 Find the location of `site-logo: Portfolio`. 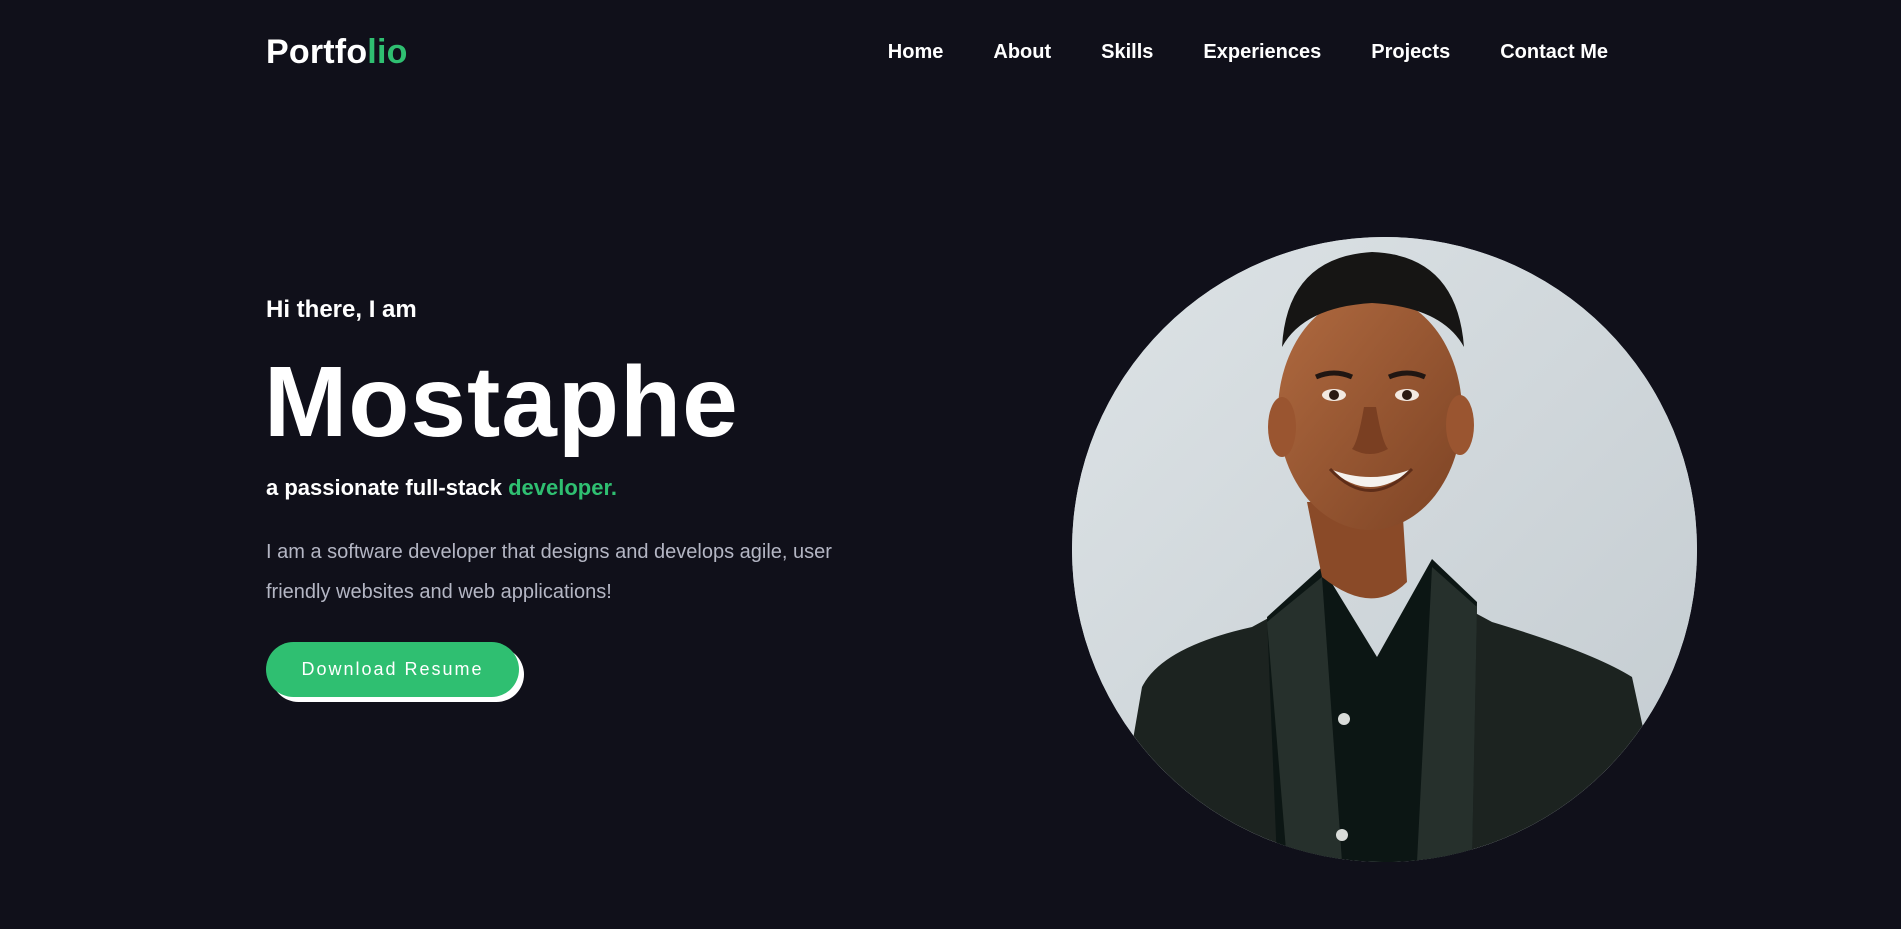

site-logo: Portfolio is located at coordinates (337, 52).